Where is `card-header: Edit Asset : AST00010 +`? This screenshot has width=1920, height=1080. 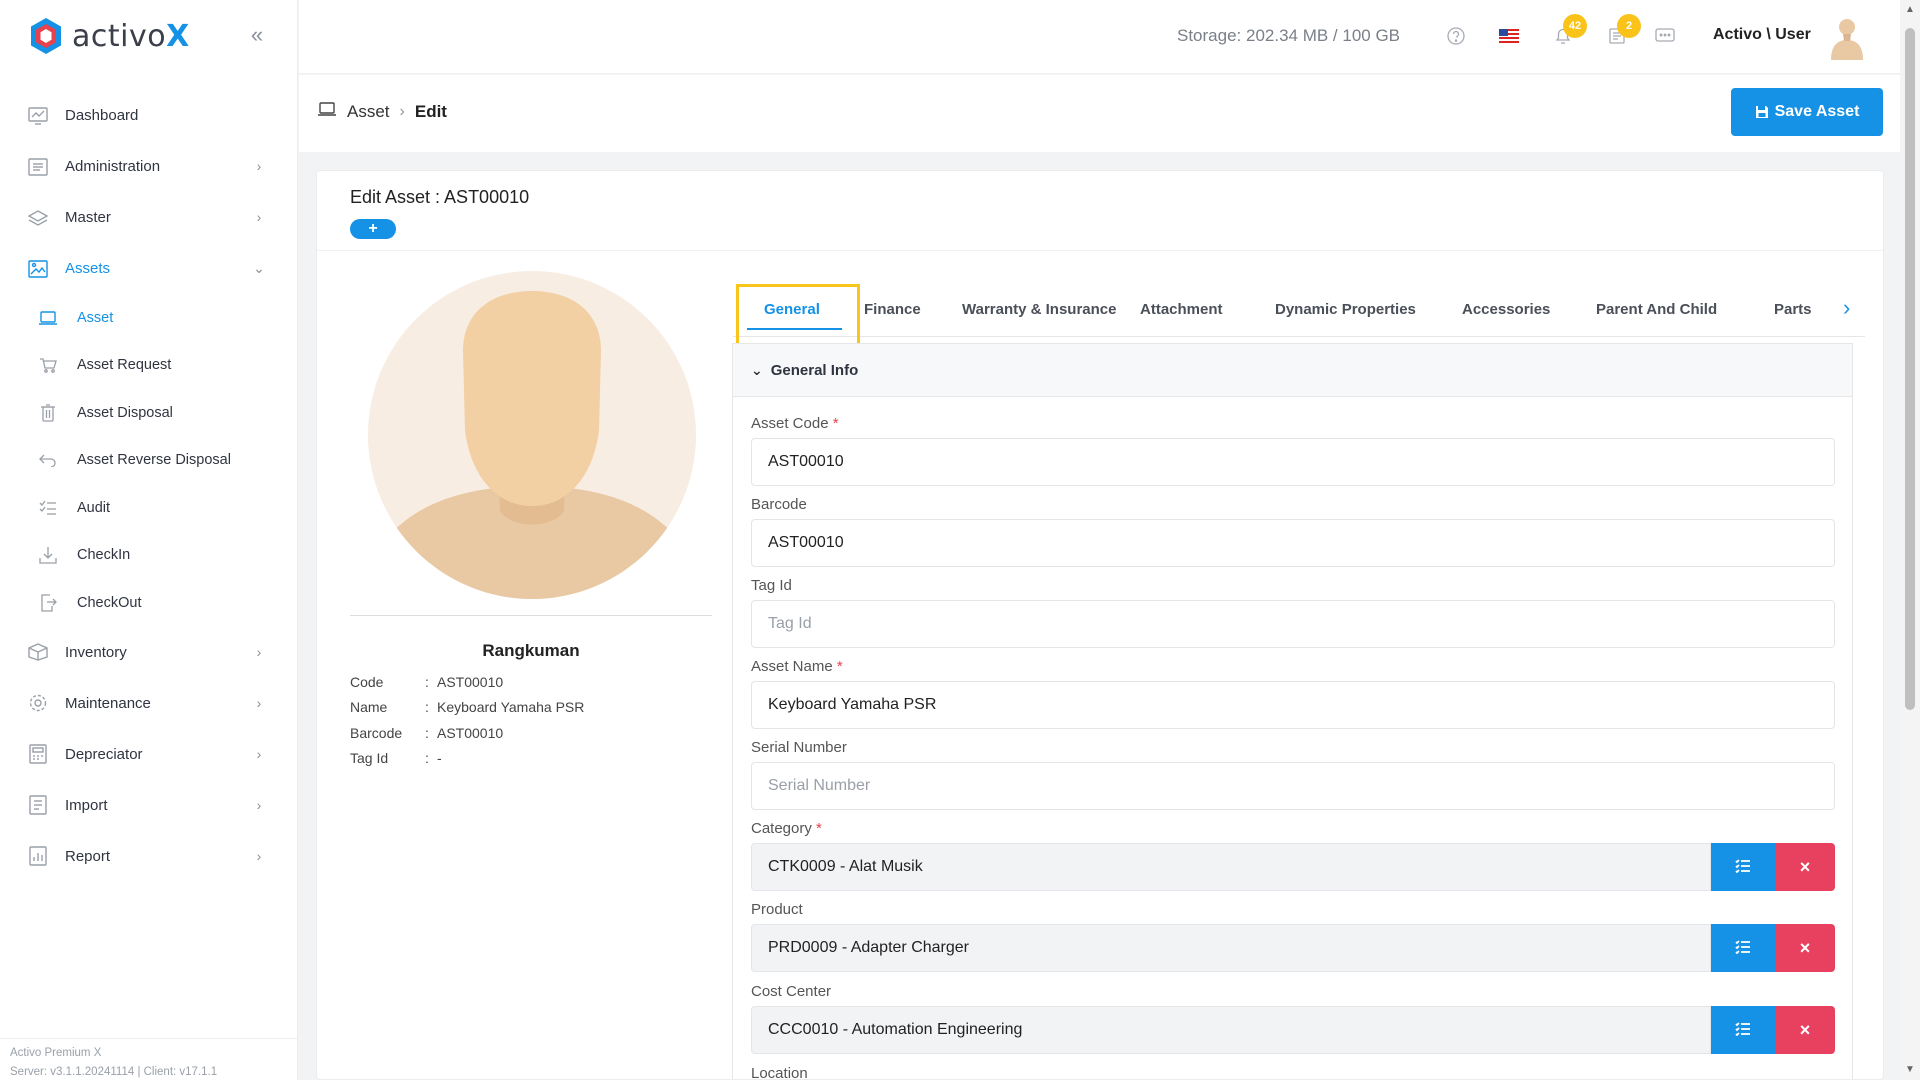 card-header: Edit Asset : AST00010 + is located at coordinates (1100, 211).